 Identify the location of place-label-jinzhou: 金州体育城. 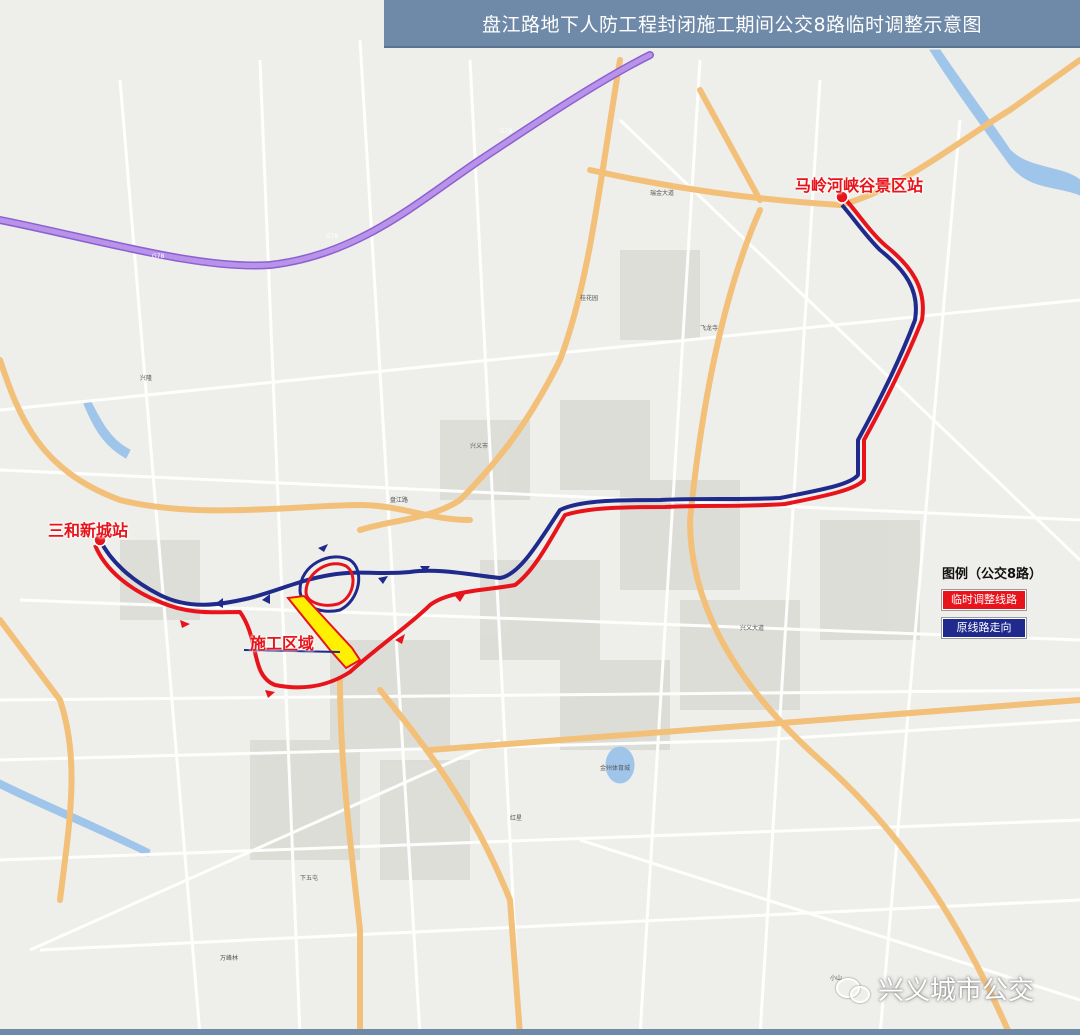
(615, 768).